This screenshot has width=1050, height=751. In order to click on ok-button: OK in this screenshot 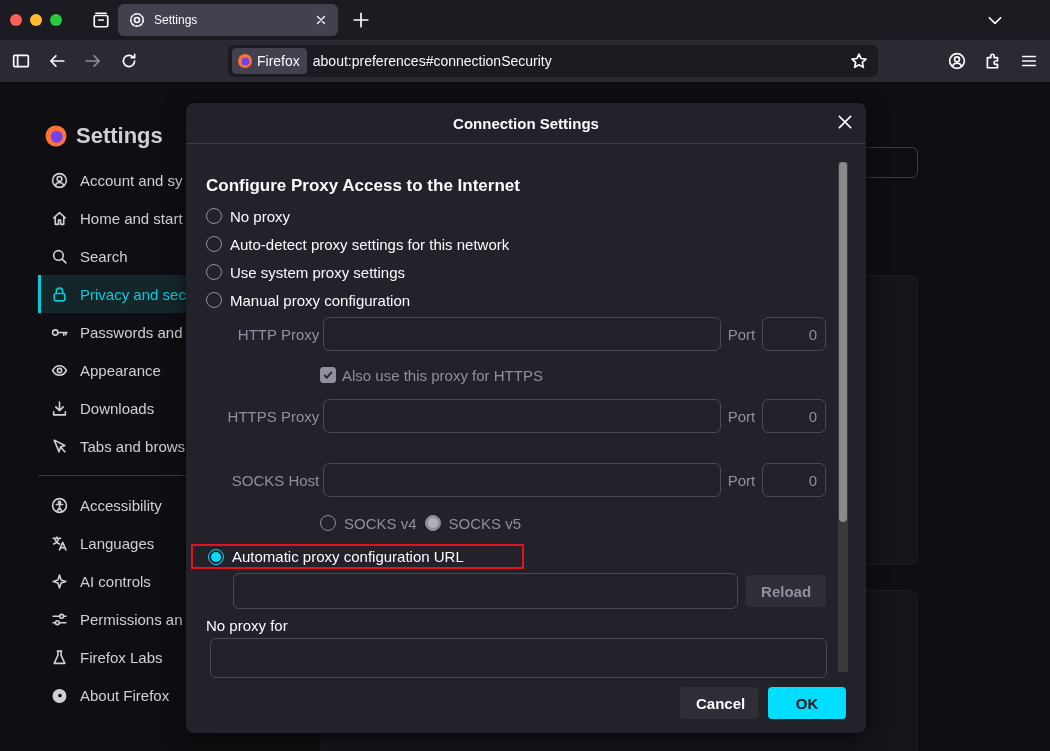, I will do `click(807, 703)`.